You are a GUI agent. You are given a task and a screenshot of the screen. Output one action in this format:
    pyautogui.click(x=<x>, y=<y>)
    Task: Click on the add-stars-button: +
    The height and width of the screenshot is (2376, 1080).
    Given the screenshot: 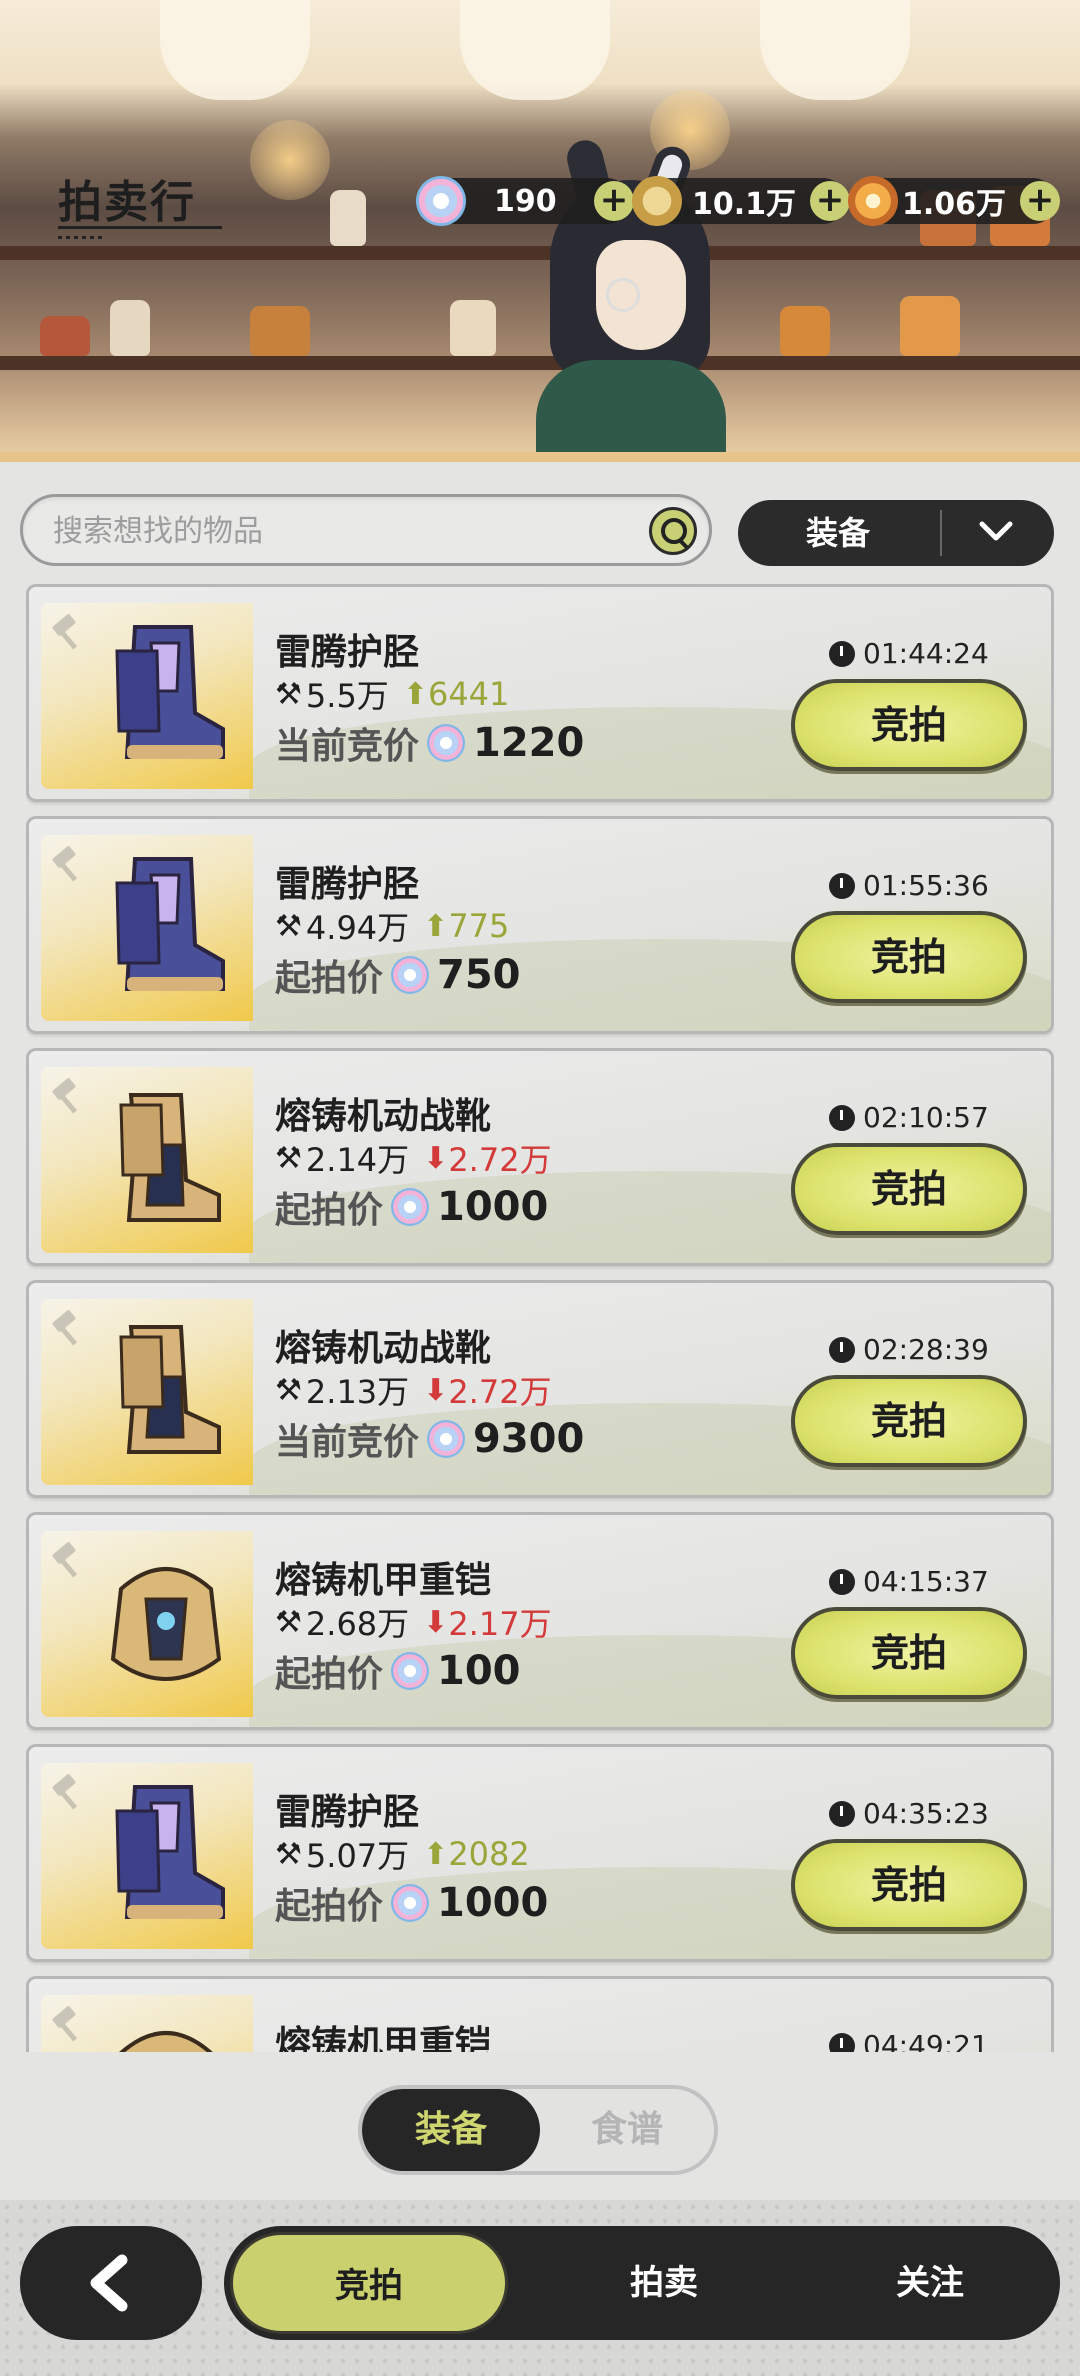 What is the action you would take?
    pyautogui.click(x=1040, y=201)
    